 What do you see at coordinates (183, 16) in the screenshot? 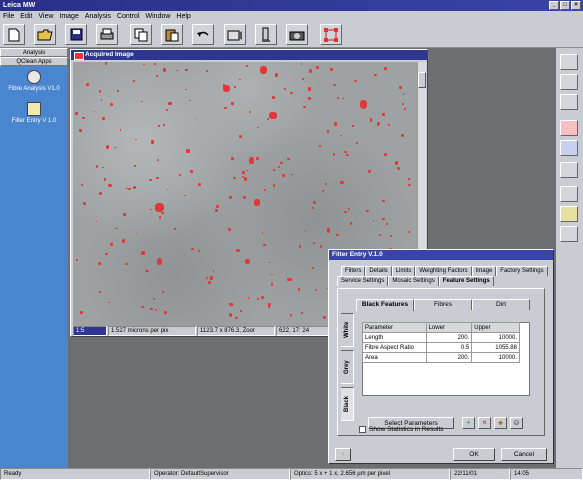
I see `menu-help: Help` at bounding box center [183, 16].